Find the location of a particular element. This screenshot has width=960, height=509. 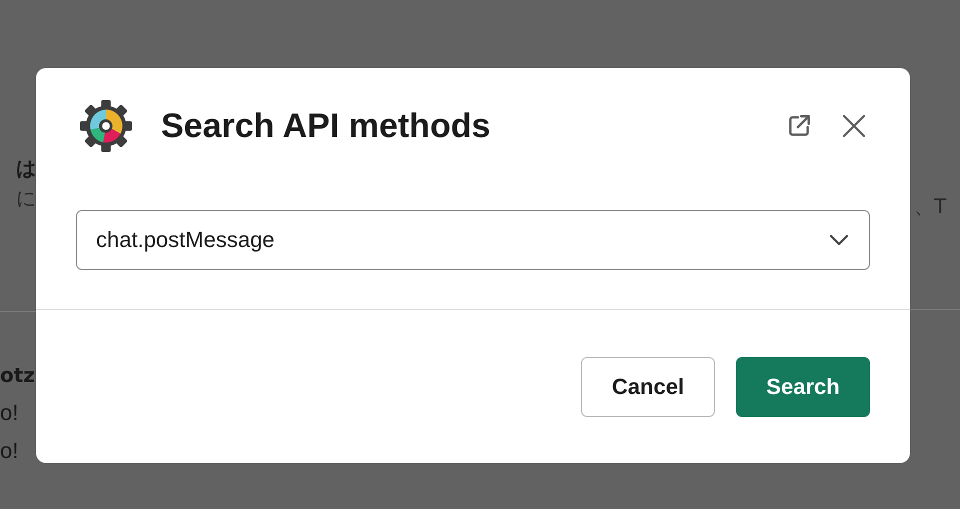

chevron-down-icon is located at coordinates (839, 240).